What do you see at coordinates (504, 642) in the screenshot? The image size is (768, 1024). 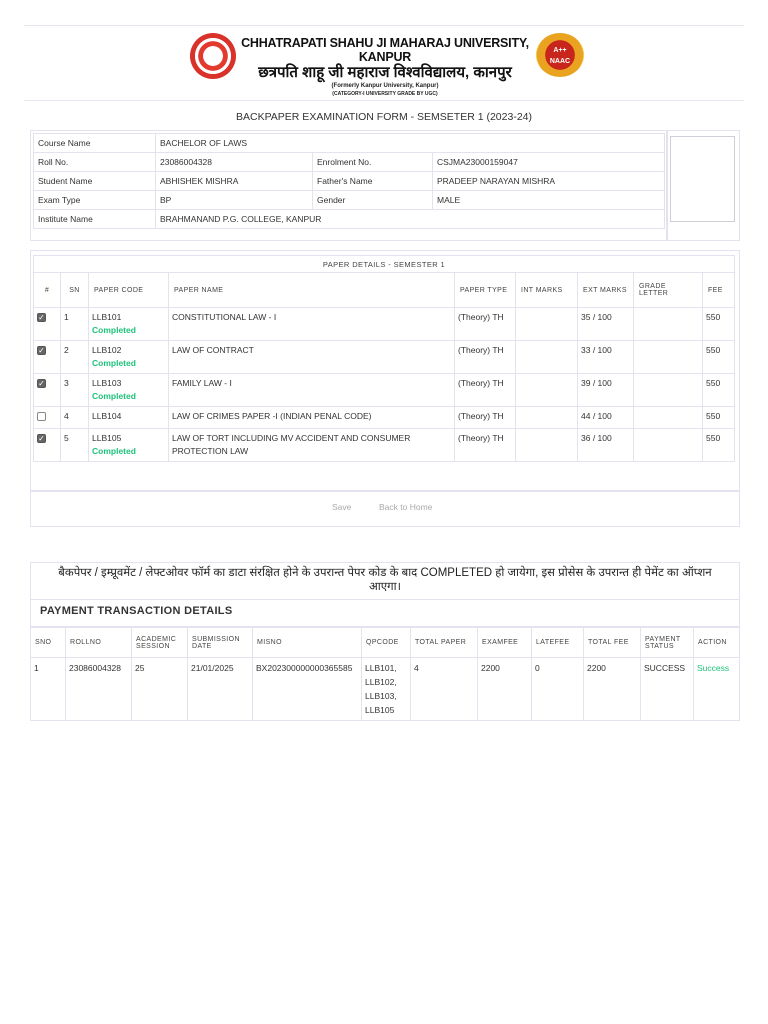 I see `column-header: EXAMFEE` at bounding box center [504, 642].